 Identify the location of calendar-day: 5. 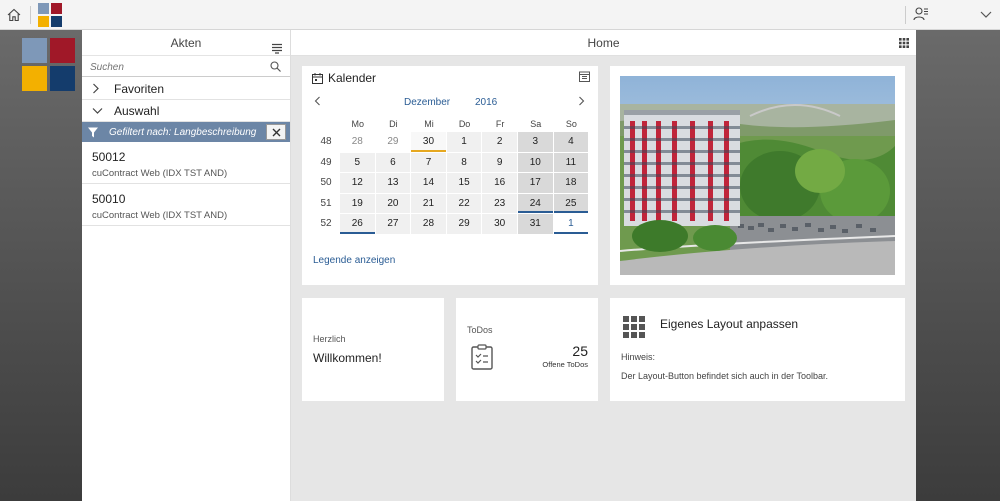
(357, 162).